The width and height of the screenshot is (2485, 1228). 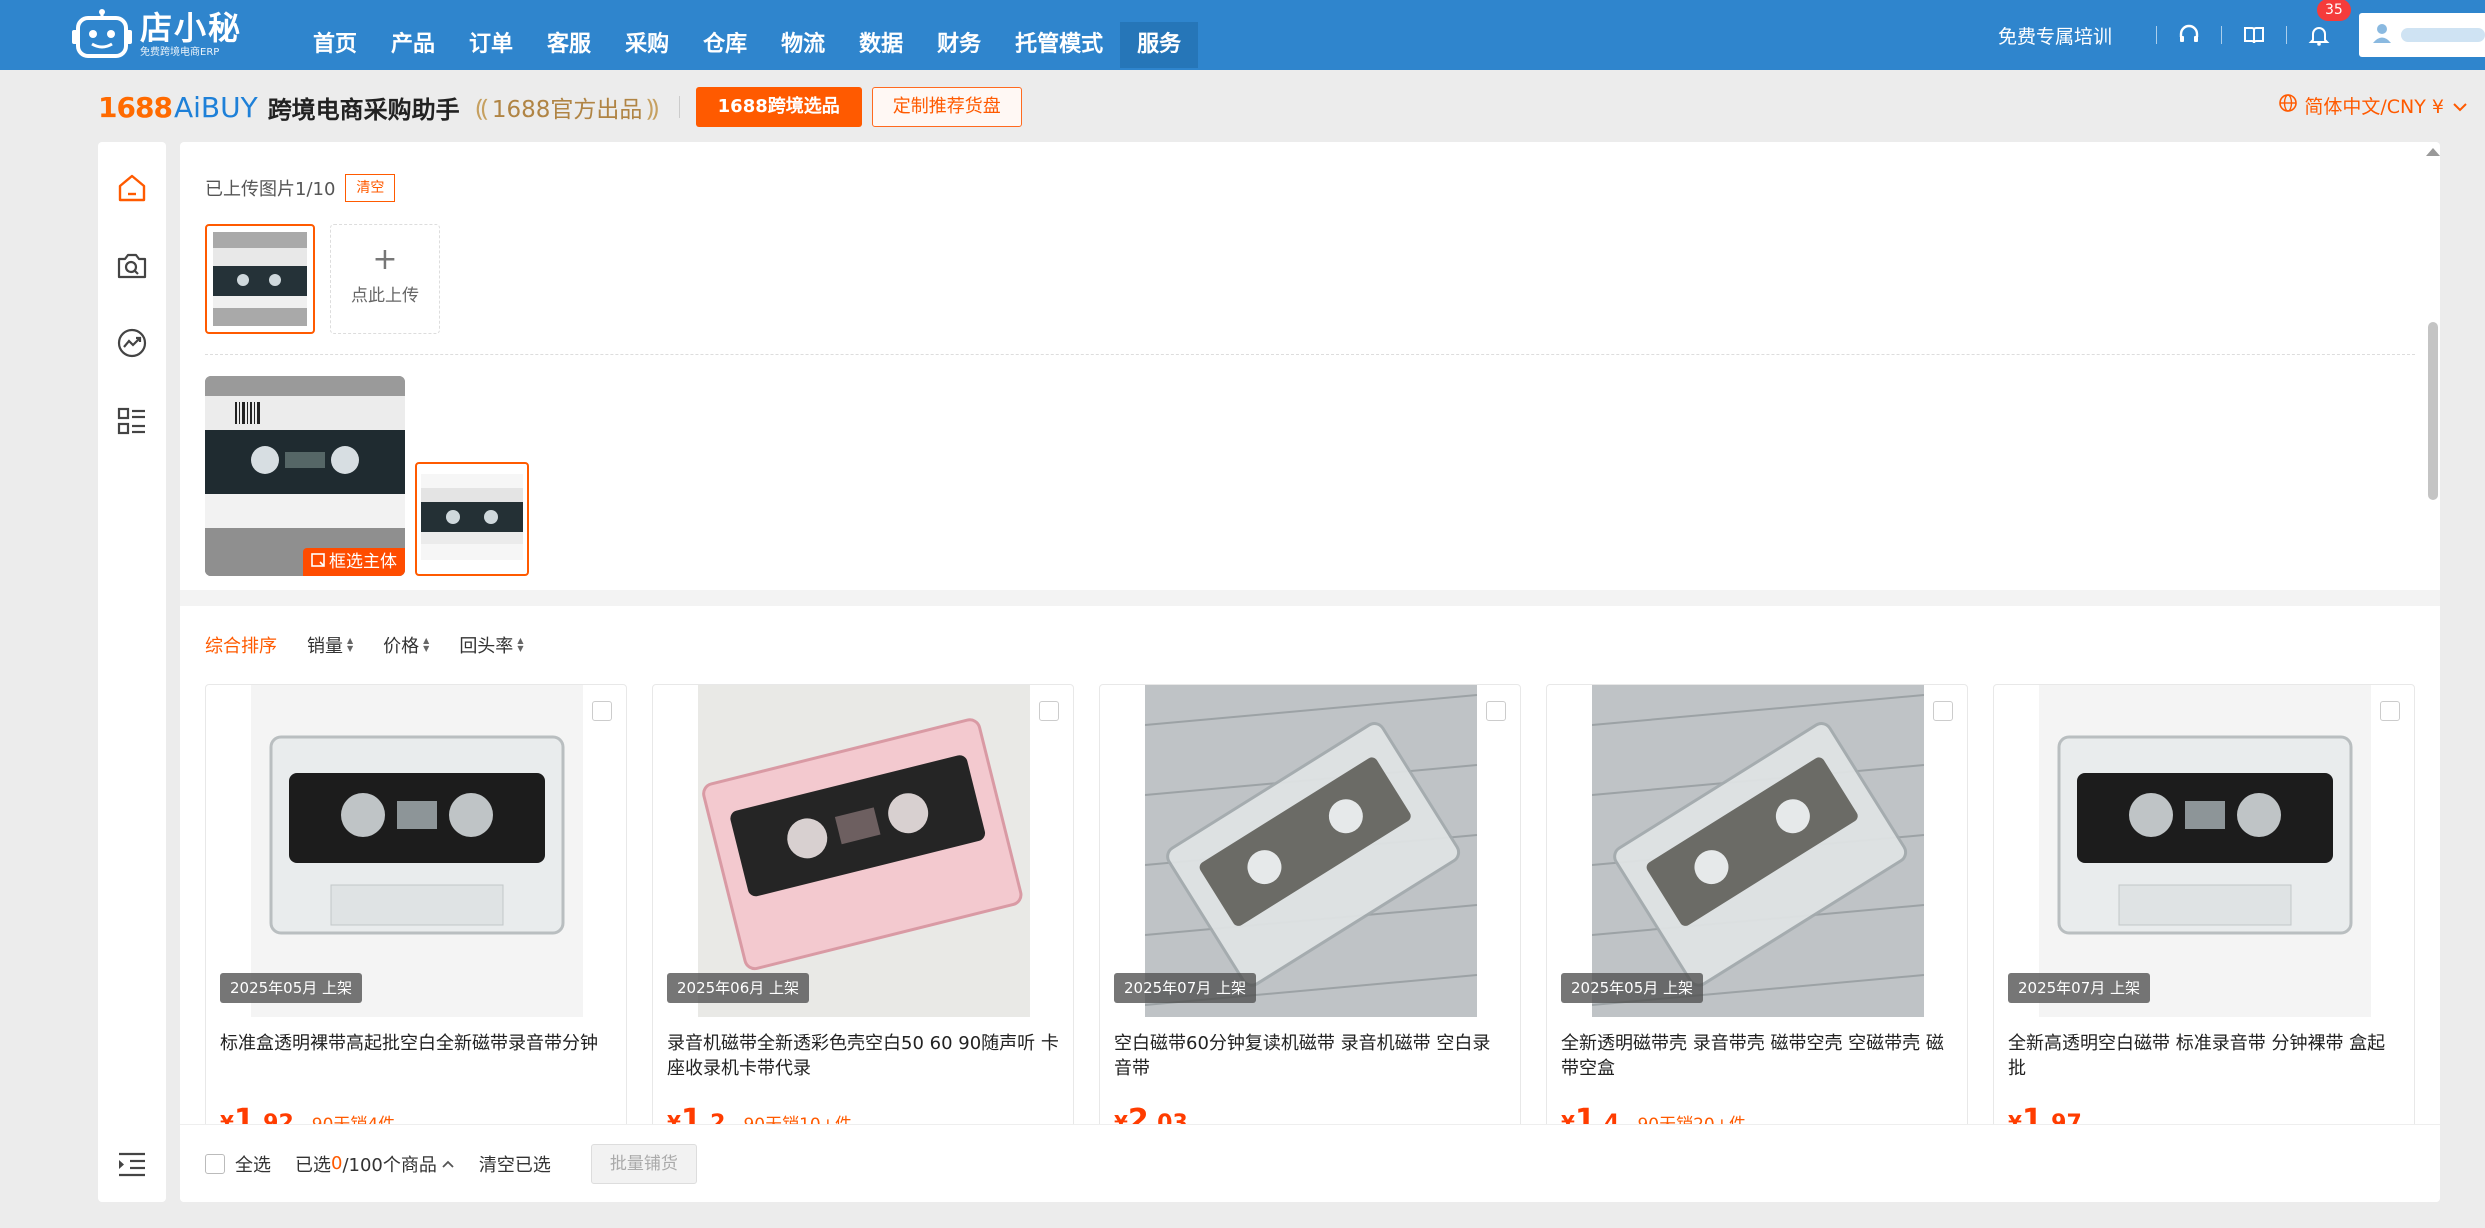 What do you see at coordinates (2443, 35) in the screenshot?
I see `user-name-blurred` at bounding box center [2443, 35].